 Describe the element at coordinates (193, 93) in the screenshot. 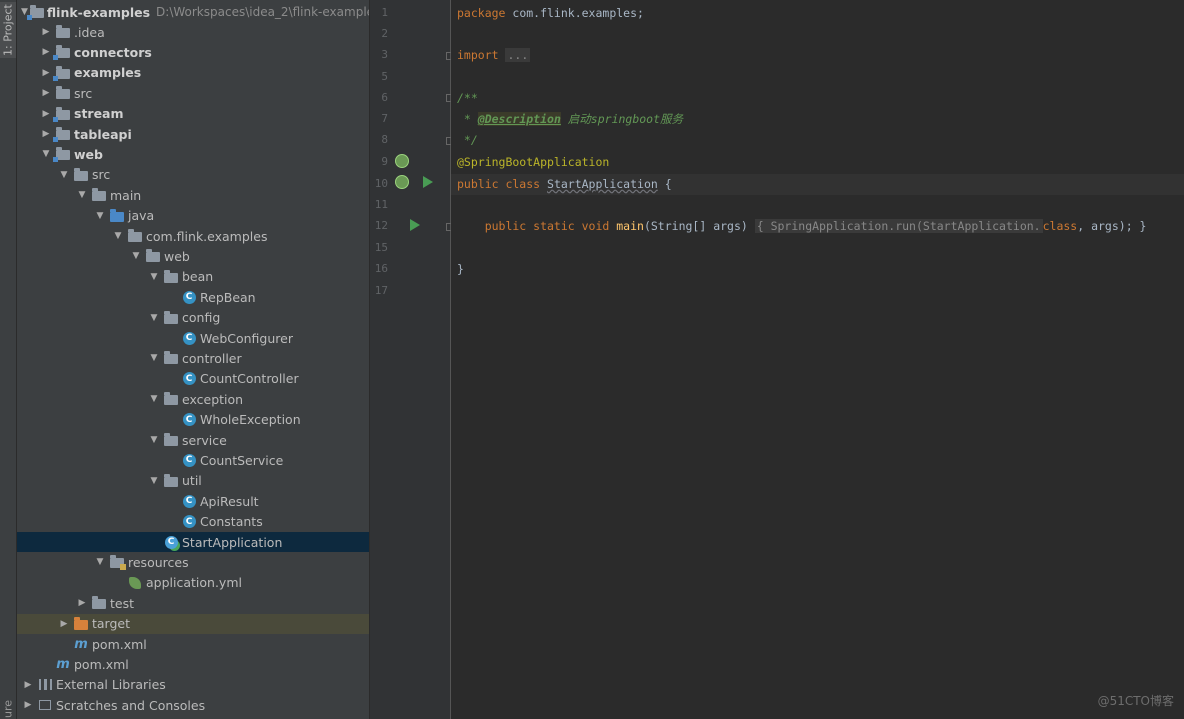

I see `tree-item: ▶ src` at that location.